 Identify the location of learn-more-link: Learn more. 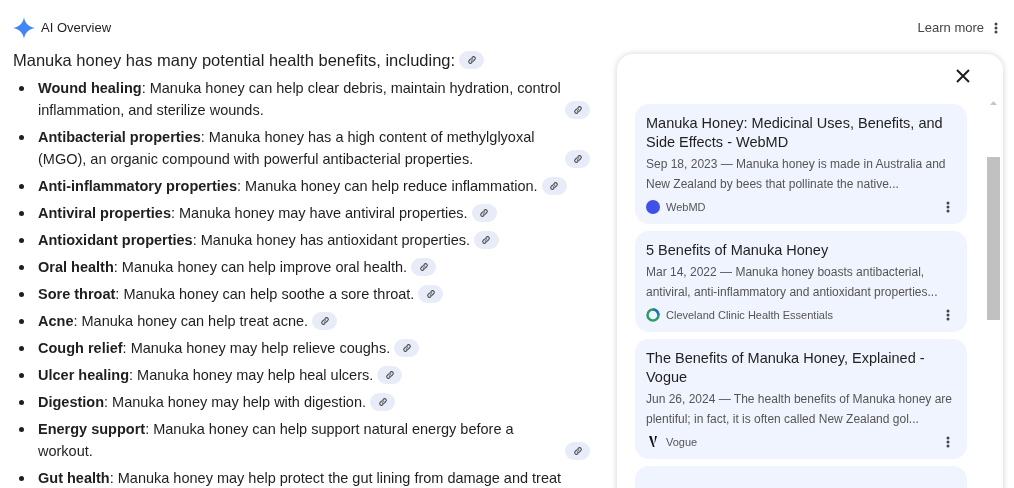
(950, 28).